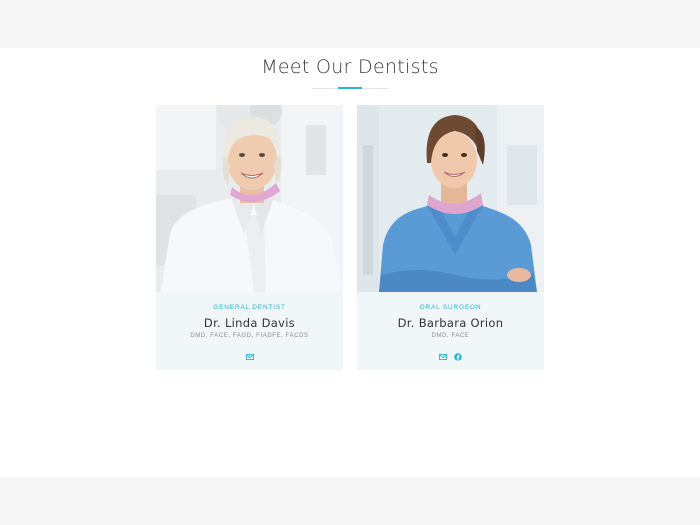 The width and height of the screenshot is (700, 525). Describe the element at coordinates (249, 307) in the screenshot. I see `dentist-role: GENERAL DENTIST` at that location.